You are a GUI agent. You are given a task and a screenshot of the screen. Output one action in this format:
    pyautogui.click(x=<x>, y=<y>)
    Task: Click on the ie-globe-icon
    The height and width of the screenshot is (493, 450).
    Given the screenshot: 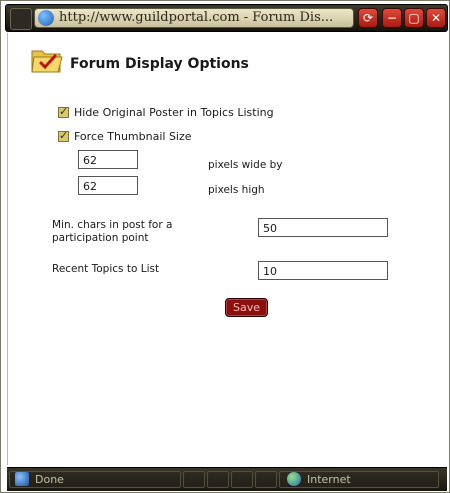 What is the action you would take?
    pyautogui.click(x=46, y=18)
    